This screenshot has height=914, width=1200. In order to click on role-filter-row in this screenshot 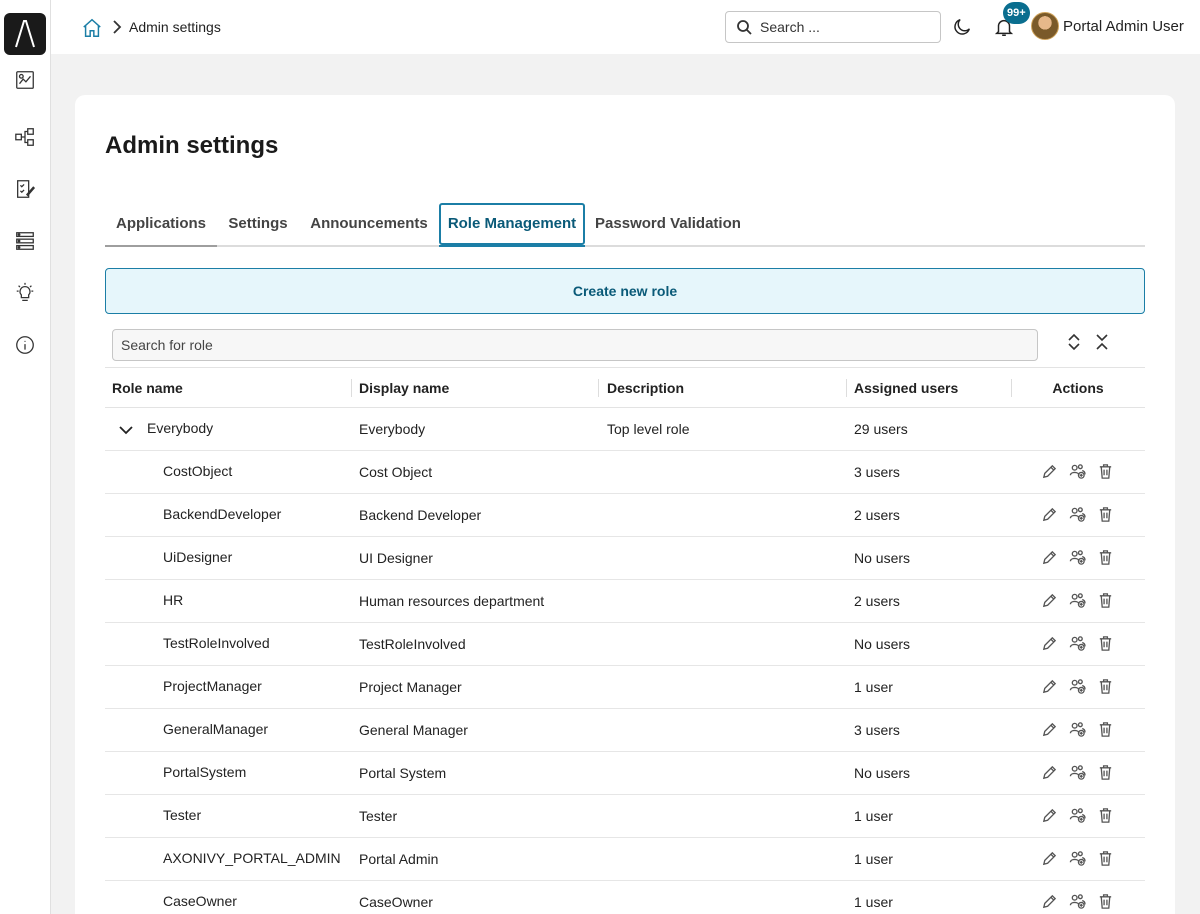, I will do `click(625, 345)`.